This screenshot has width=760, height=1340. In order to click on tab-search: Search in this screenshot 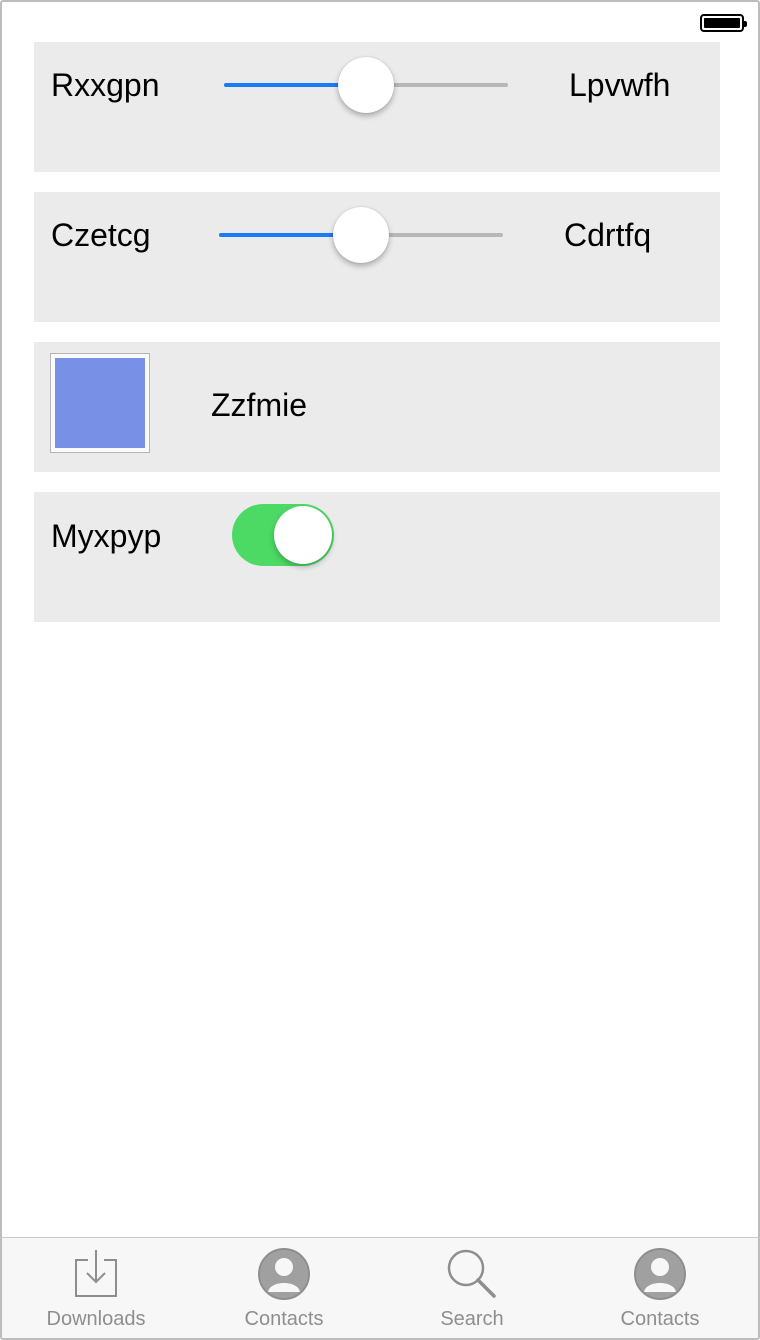, I will do `click(472, 1288)`.